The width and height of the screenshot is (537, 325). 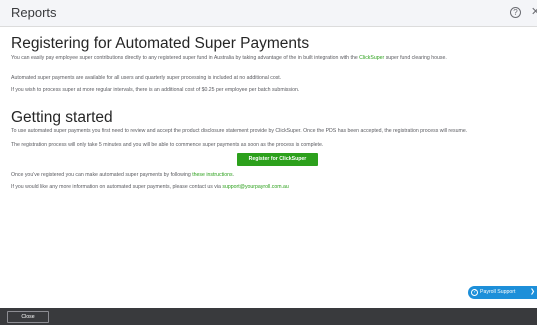 I want to click on question-circle-icon: ?, so click(x=474, y=292).